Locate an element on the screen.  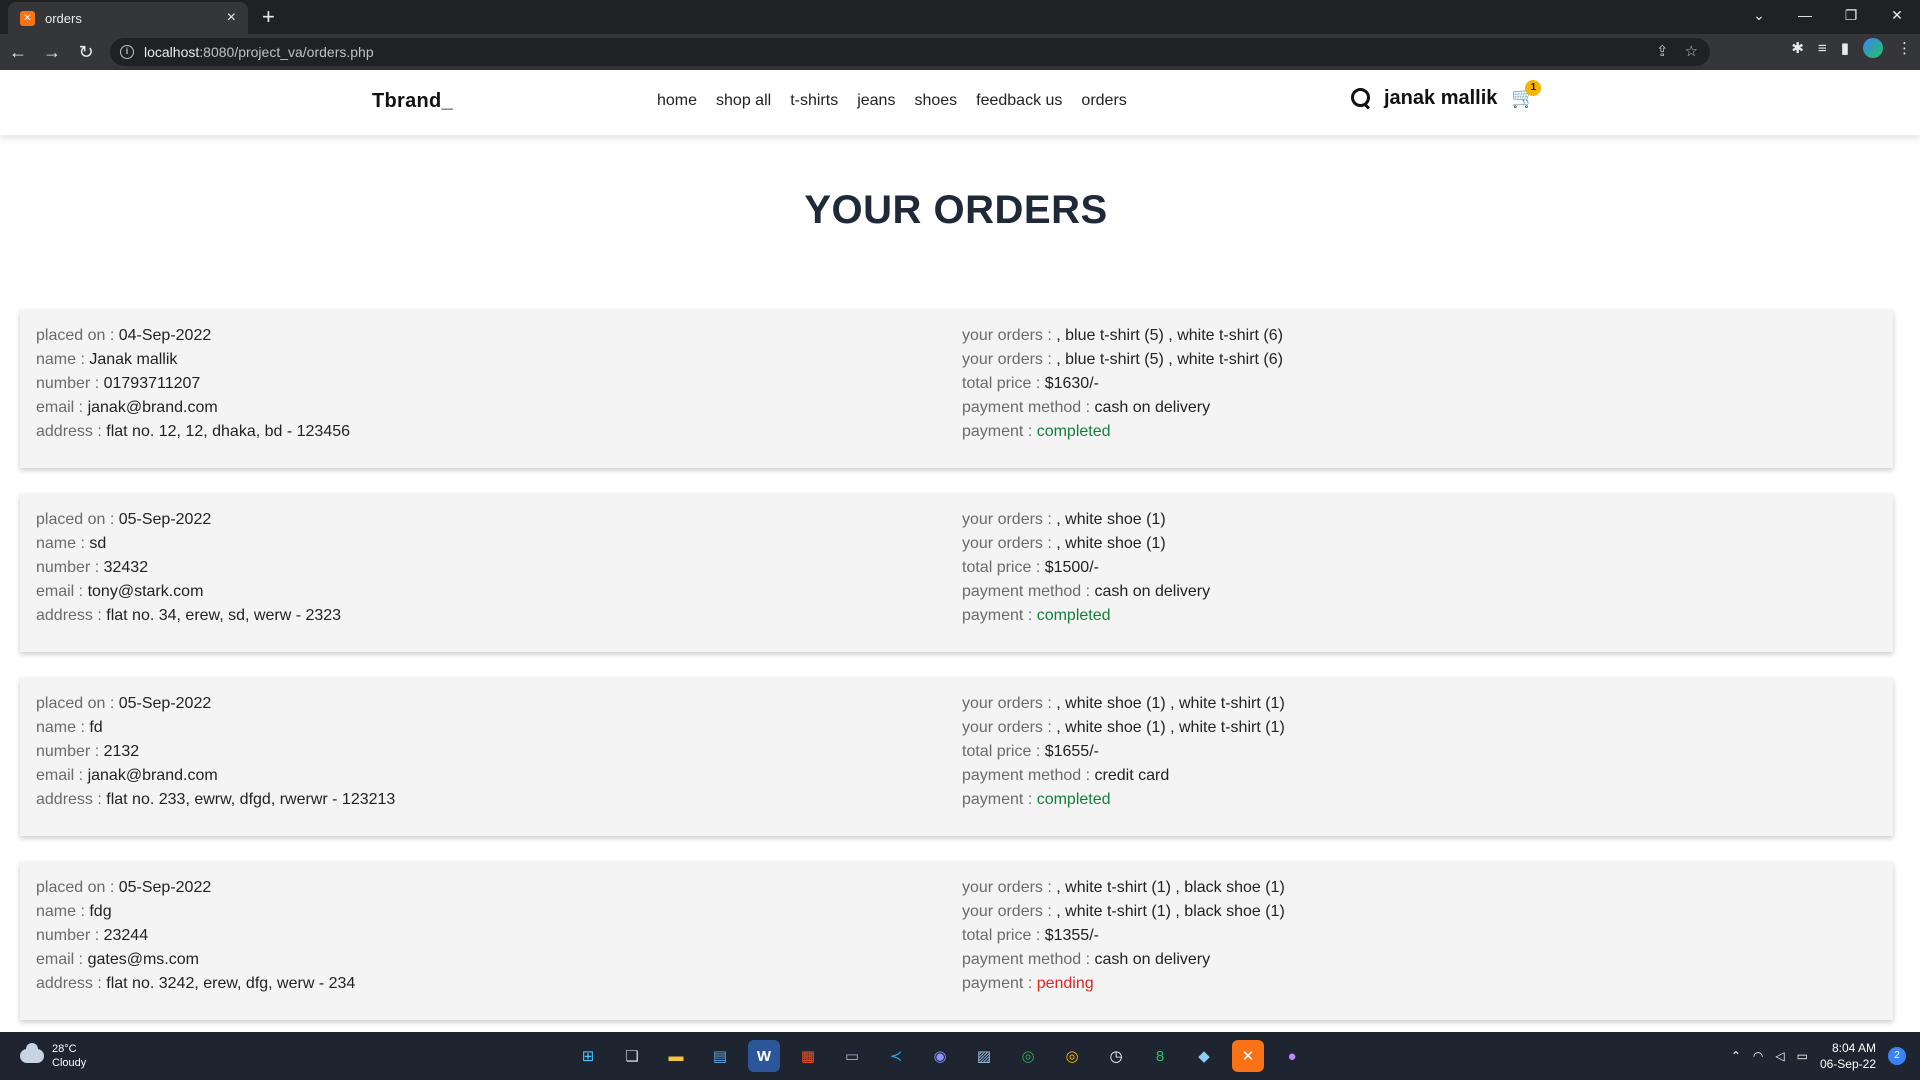
order-items-repeat: your orders : , white shoe (1) is located at coordinates (1064, 543).